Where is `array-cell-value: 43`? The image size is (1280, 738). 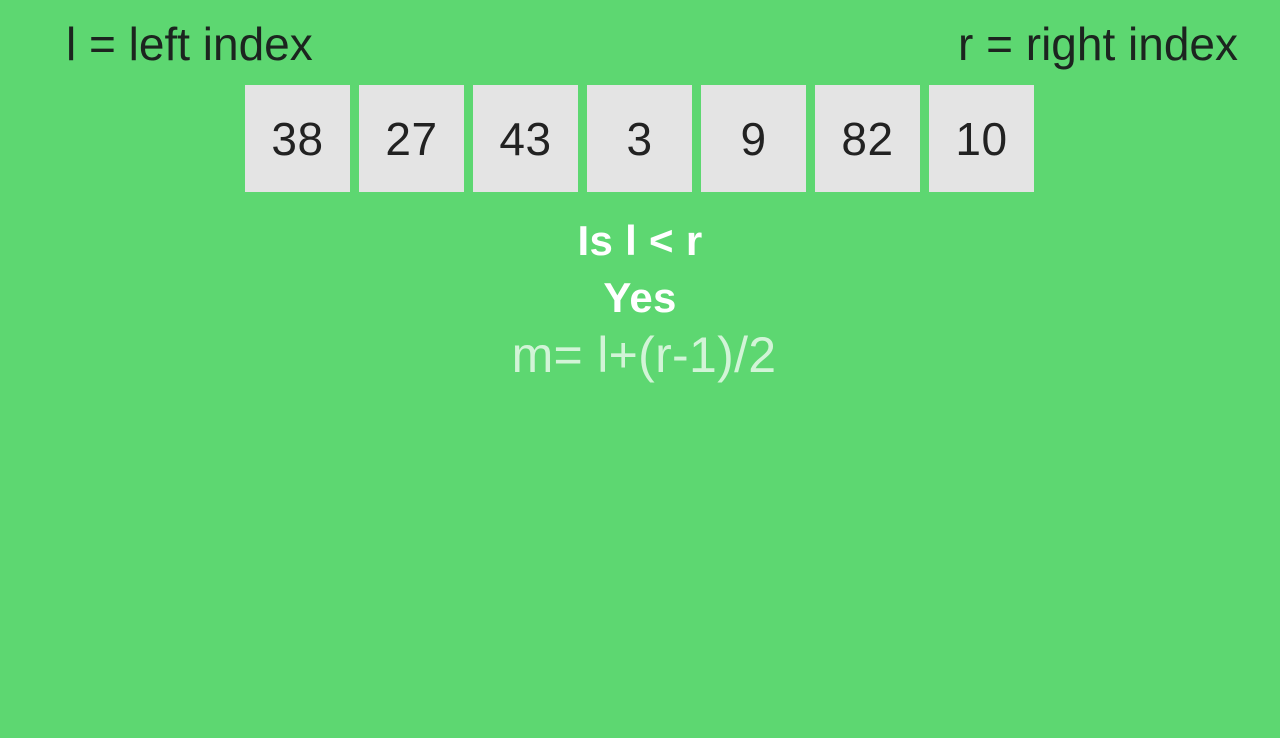
array-cell-value: 43 is located at coordinates (525, 138).